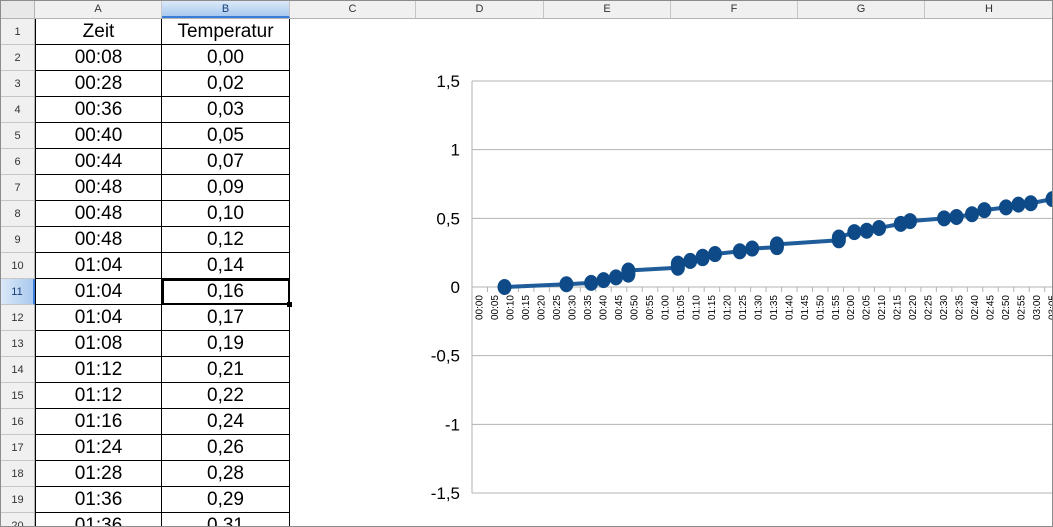 The width and height of the screenshot is (1053, 527). Describe the element at coordinates (480, 9) in the screenshot. I see `column-header-d: D` at that location.